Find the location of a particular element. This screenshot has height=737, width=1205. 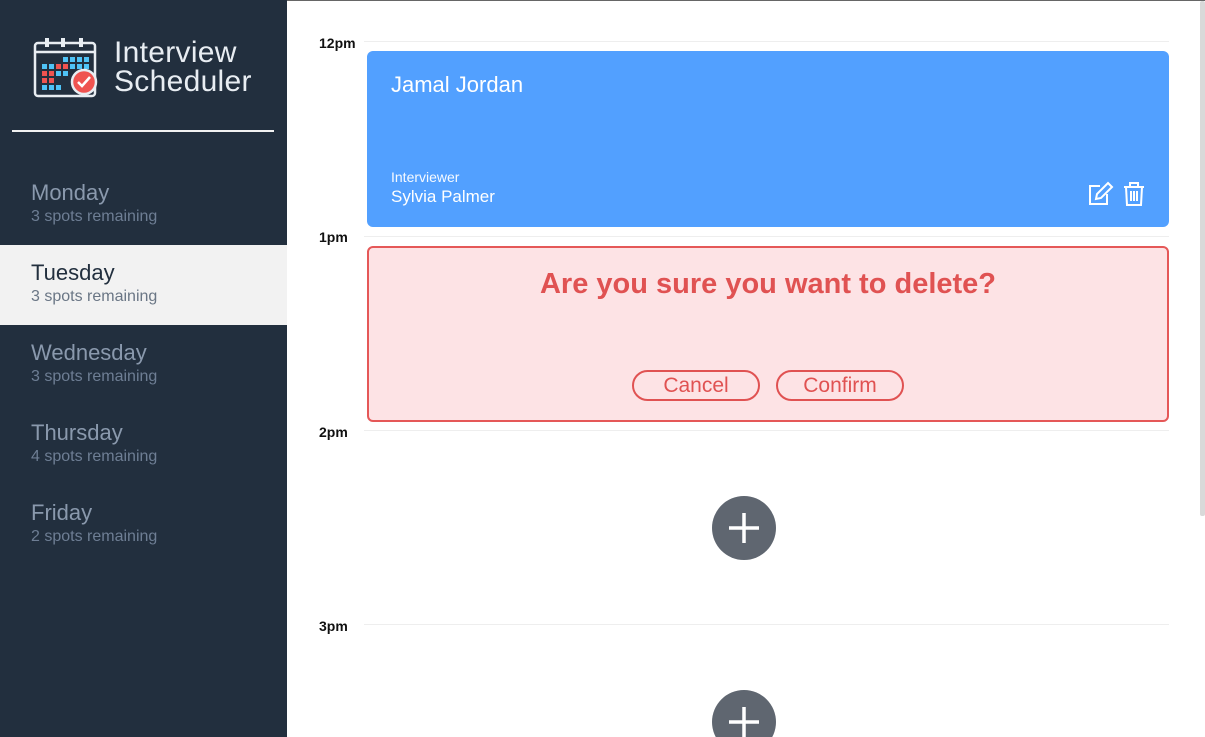

time-label: 12pm is located at coordinates (337, 43).